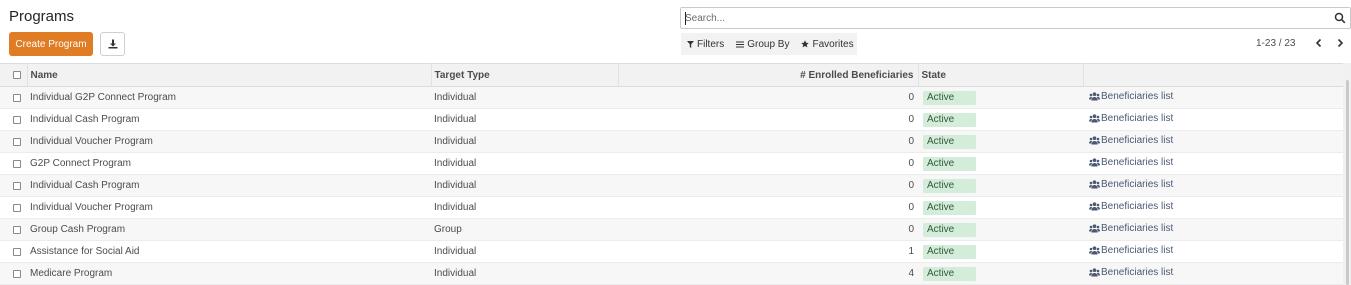  Describe the element at coordinates (1275, 43) in the screenshot. I see `pager-value: 1-23 / 23` at that location.